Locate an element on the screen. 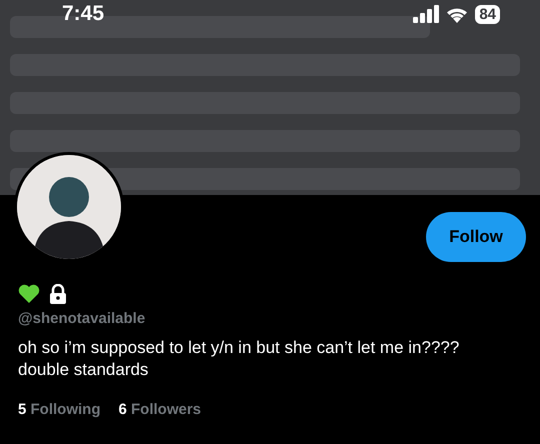  heart-icon is located at coordinates (29, 294).